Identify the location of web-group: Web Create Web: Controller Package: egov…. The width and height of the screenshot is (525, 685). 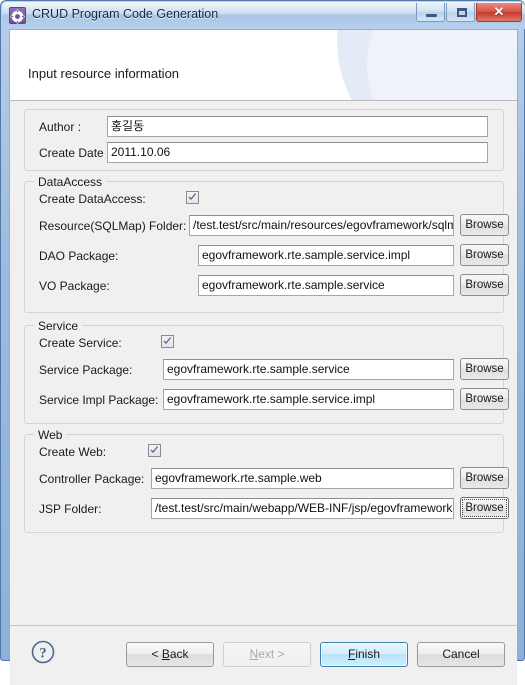
(266, 480).